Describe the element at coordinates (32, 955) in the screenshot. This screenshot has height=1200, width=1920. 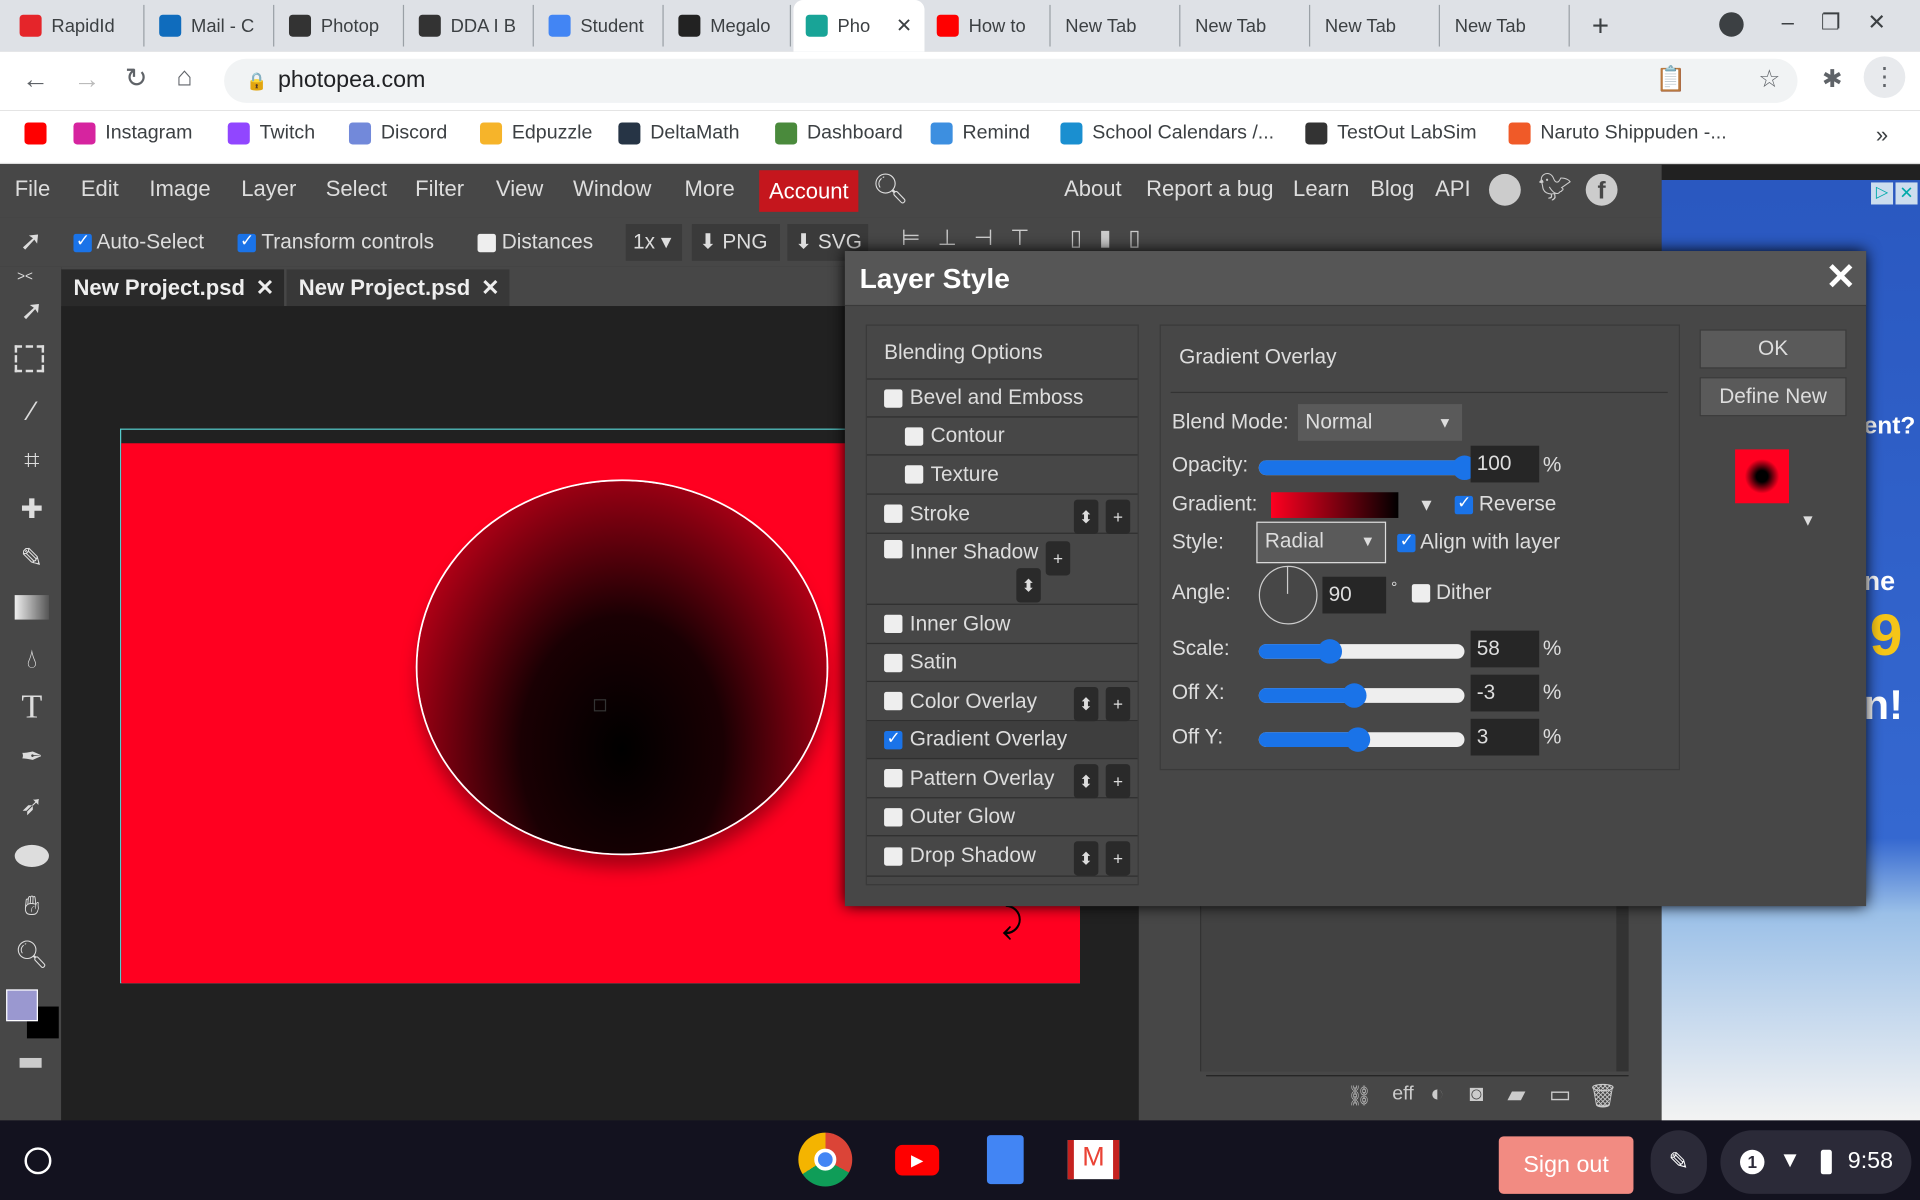
I see `zoom-tool-icon: 🔍︎` at that location.